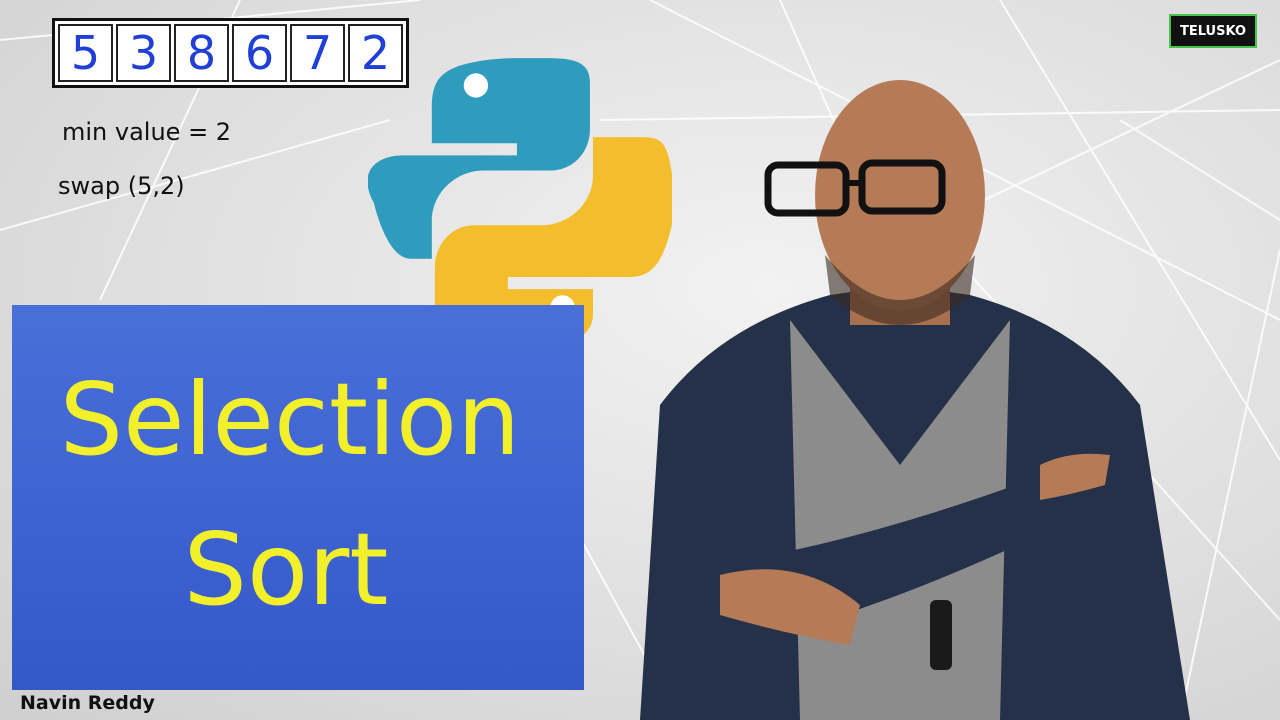 This screenshot has height=720, width=1280. Describe the element at coordinates (147, 132) in the screenshot. I see `min-value-note: min value = 2` at that location.